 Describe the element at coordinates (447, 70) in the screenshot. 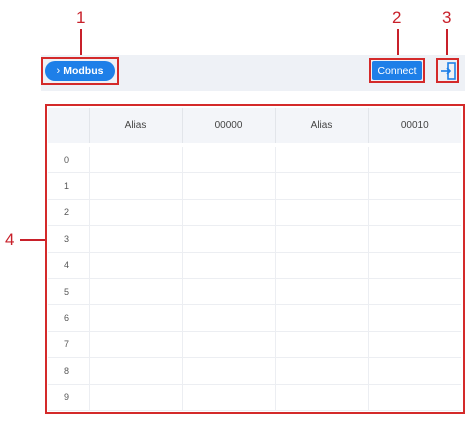

I see `callout-3-highlight` at that location.